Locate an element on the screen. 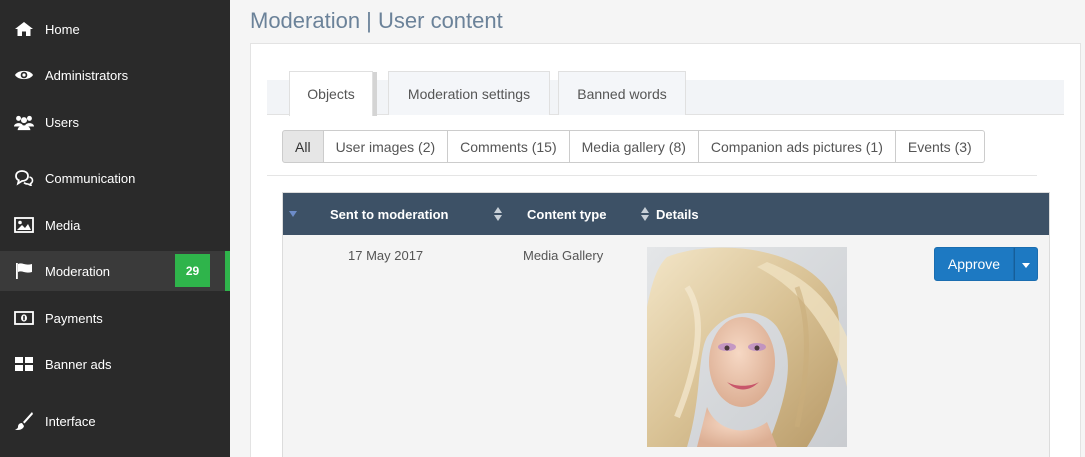  sidebar-item-label: Interface is located at coordinates (70, 421).